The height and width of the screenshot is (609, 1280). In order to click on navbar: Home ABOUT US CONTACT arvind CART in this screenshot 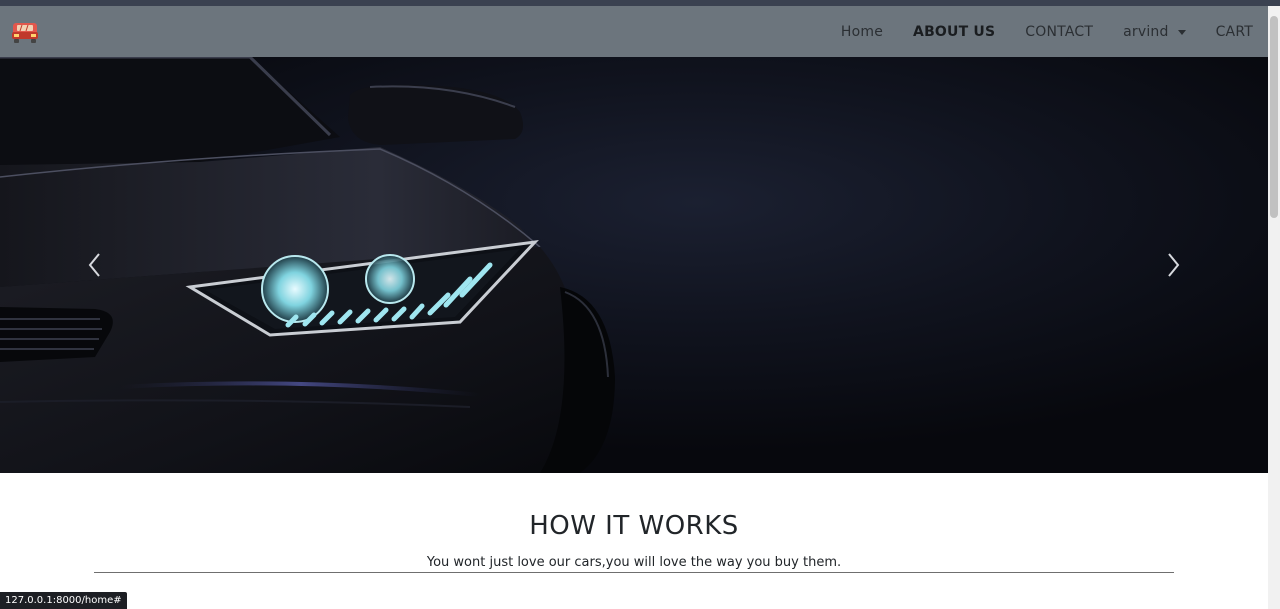, I will do `click(634, 31)`.